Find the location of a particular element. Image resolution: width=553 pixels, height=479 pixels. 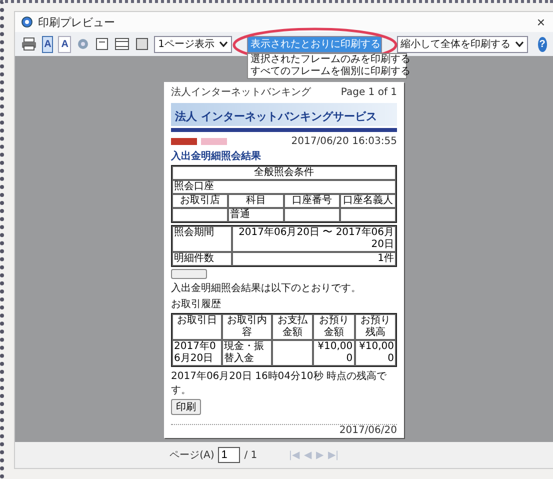

help-button: ? is located at coordinates (542, 44).